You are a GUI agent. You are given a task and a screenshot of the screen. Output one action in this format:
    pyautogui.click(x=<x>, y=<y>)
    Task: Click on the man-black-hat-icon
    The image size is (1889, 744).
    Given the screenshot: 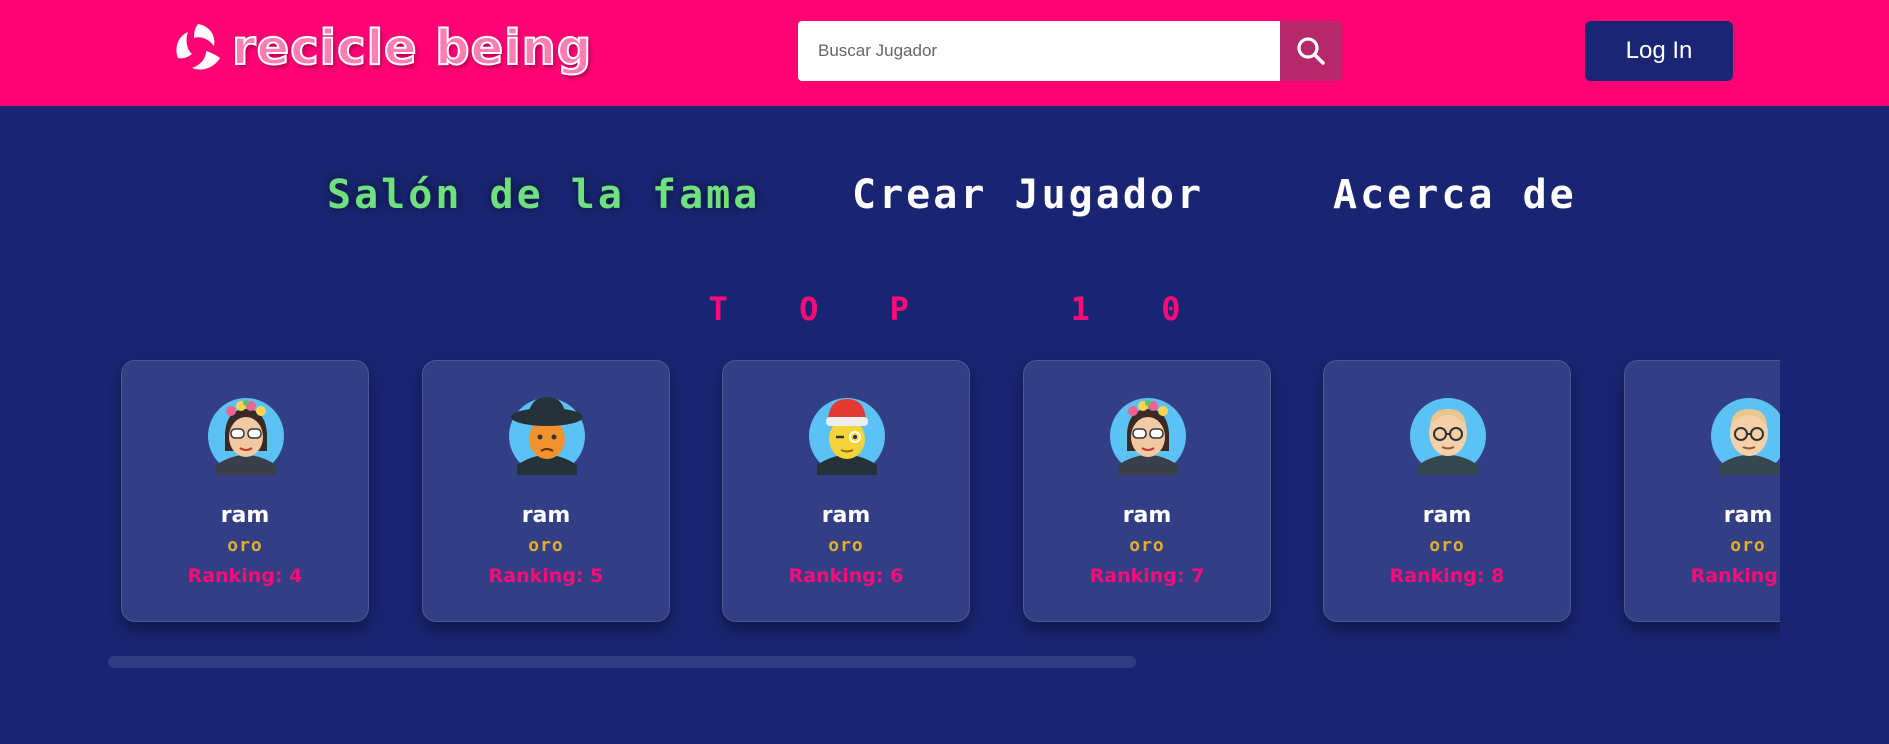 What is the action you would take?
    pyautogui.click(x=547, y=436)
    